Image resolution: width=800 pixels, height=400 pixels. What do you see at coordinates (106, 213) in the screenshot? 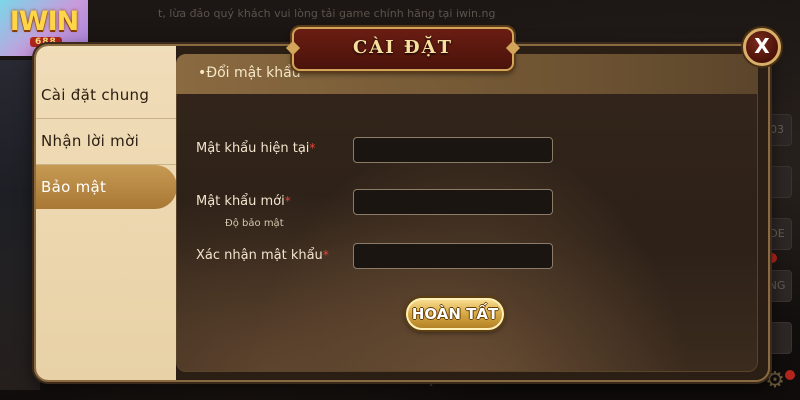
I see `settings-sidebar: Cài đặt chung Nhận lời mời Bảo mật` at bounding box center [106, 213].